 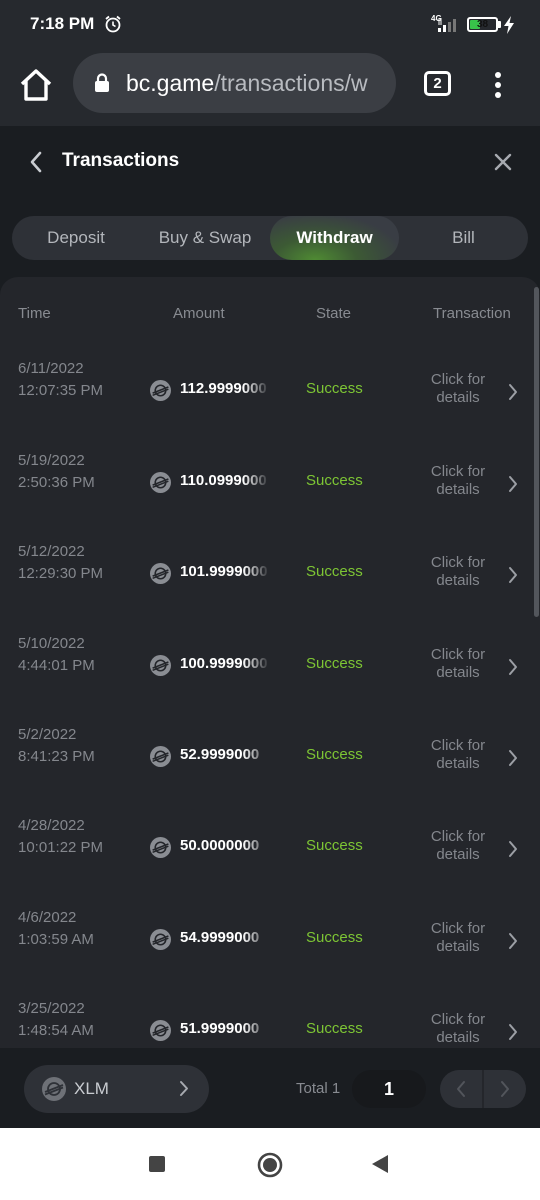 I want to click on charging-bolt-icon, so click(x=509, y=25).